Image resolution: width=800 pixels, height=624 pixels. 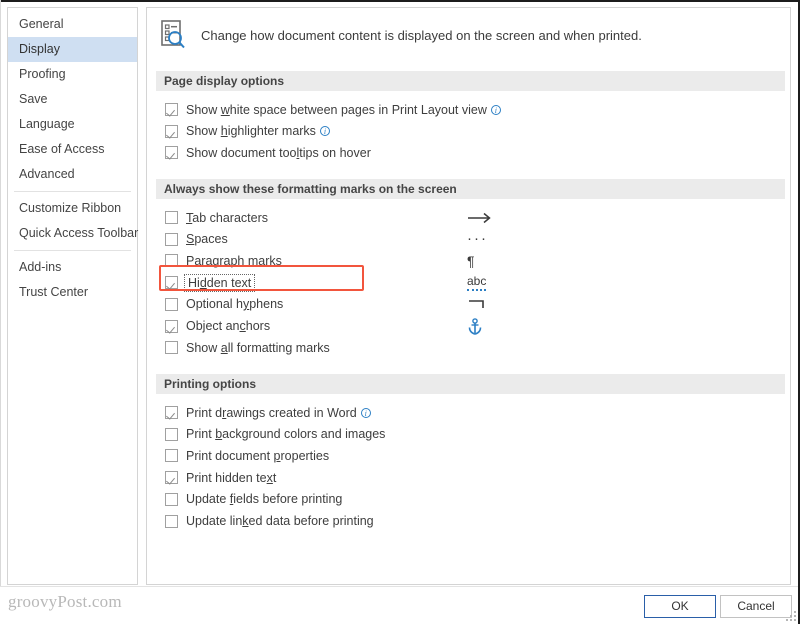 I want to click on option-label: Paragraph marks, so click(x=234, y=260).